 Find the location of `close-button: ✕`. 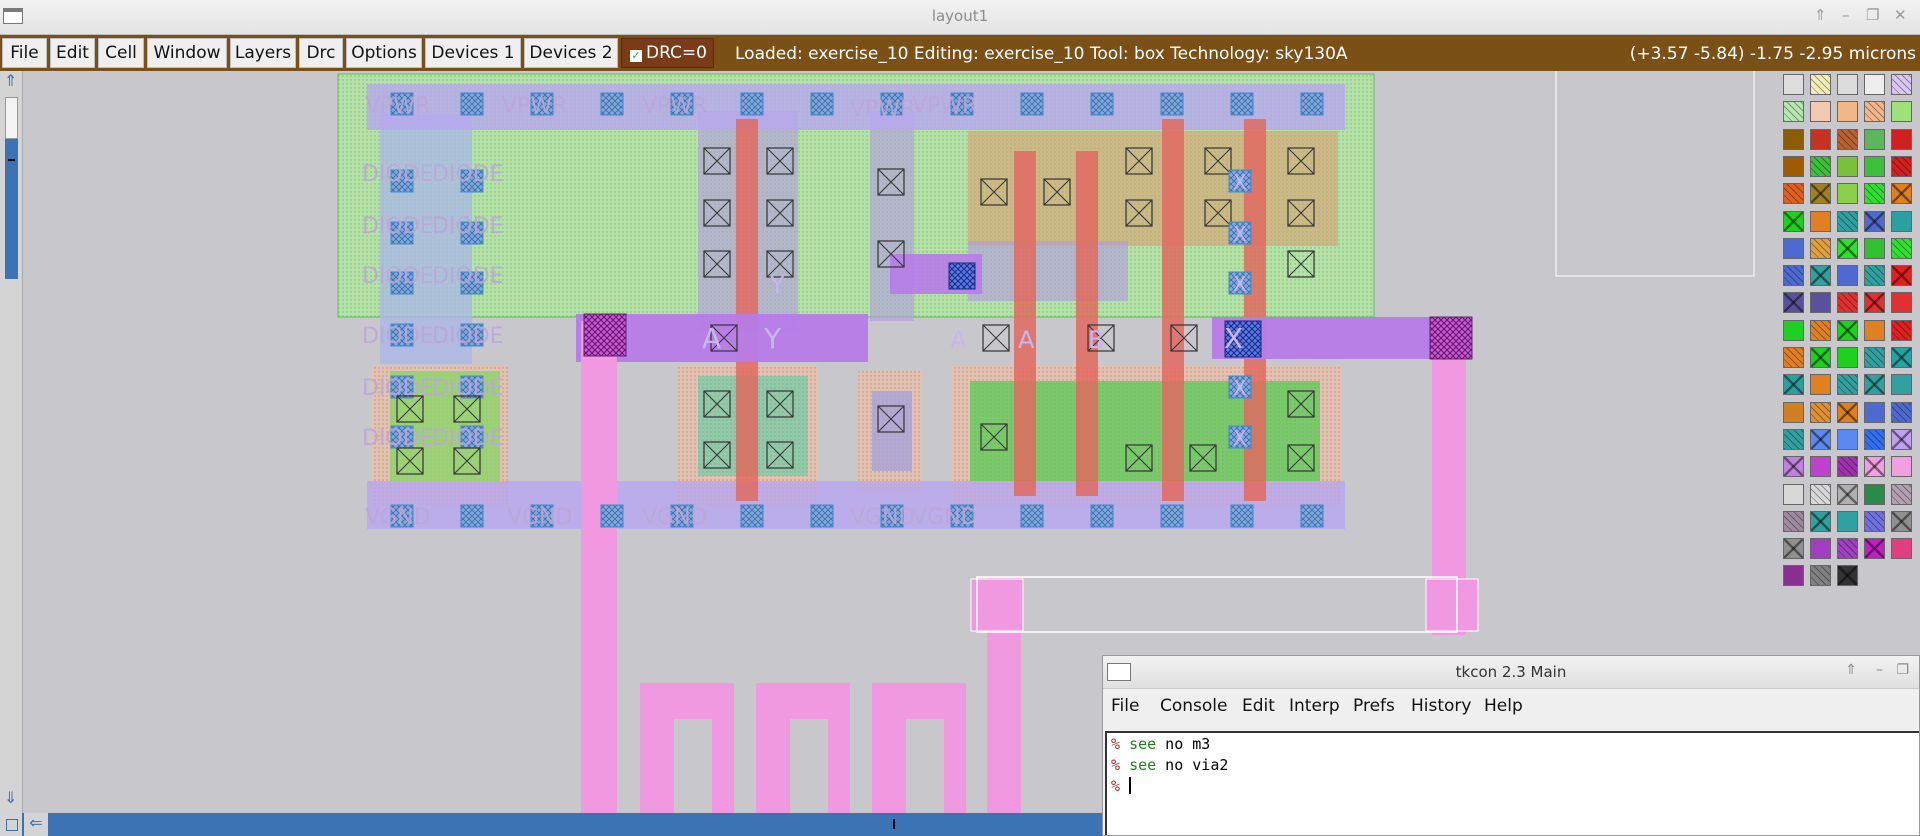

close-button: ✕ is located at coordinates (1900, 15).